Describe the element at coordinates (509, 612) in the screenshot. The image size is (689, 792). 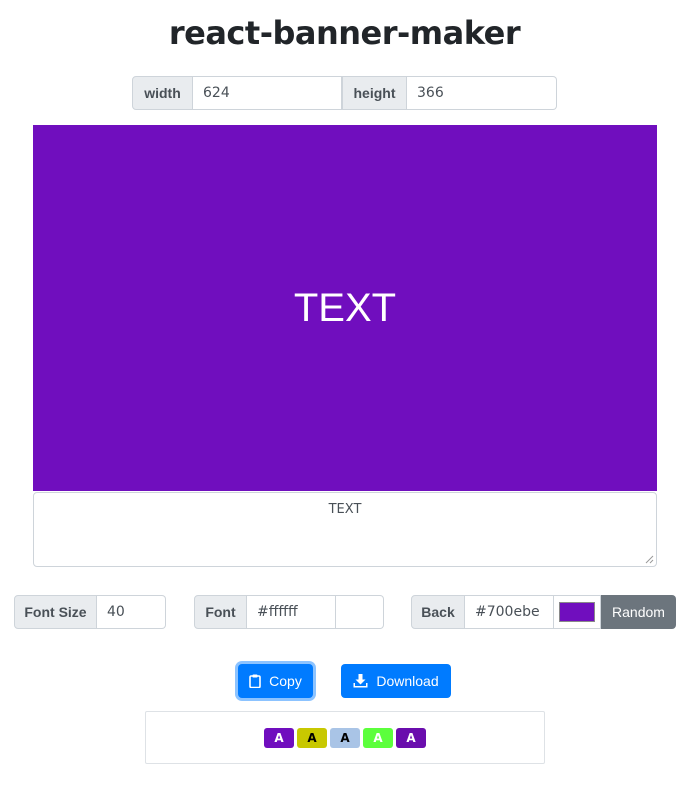
I see `back-color-input: #700ebe` at that location.